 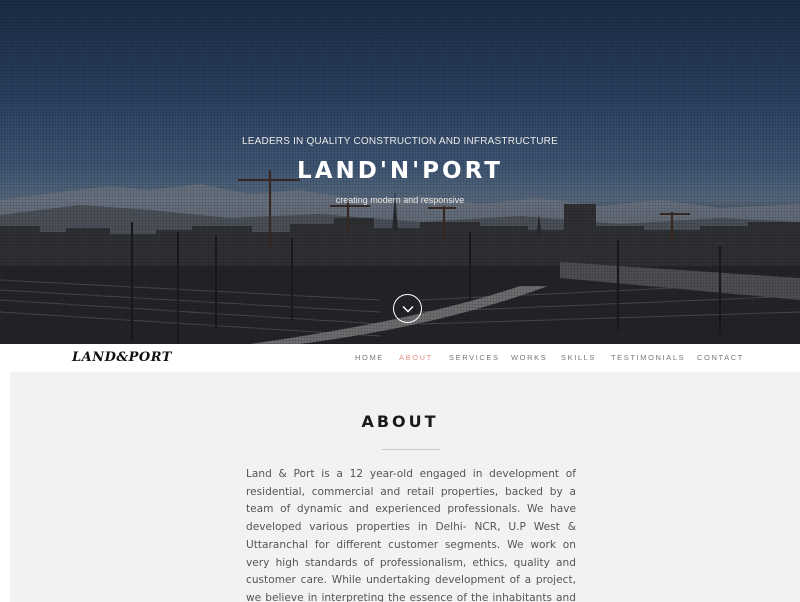 What do you see at coordinates (411, 449) in the screenshot?
I see `about-divider` at bounding box center [411, 449].